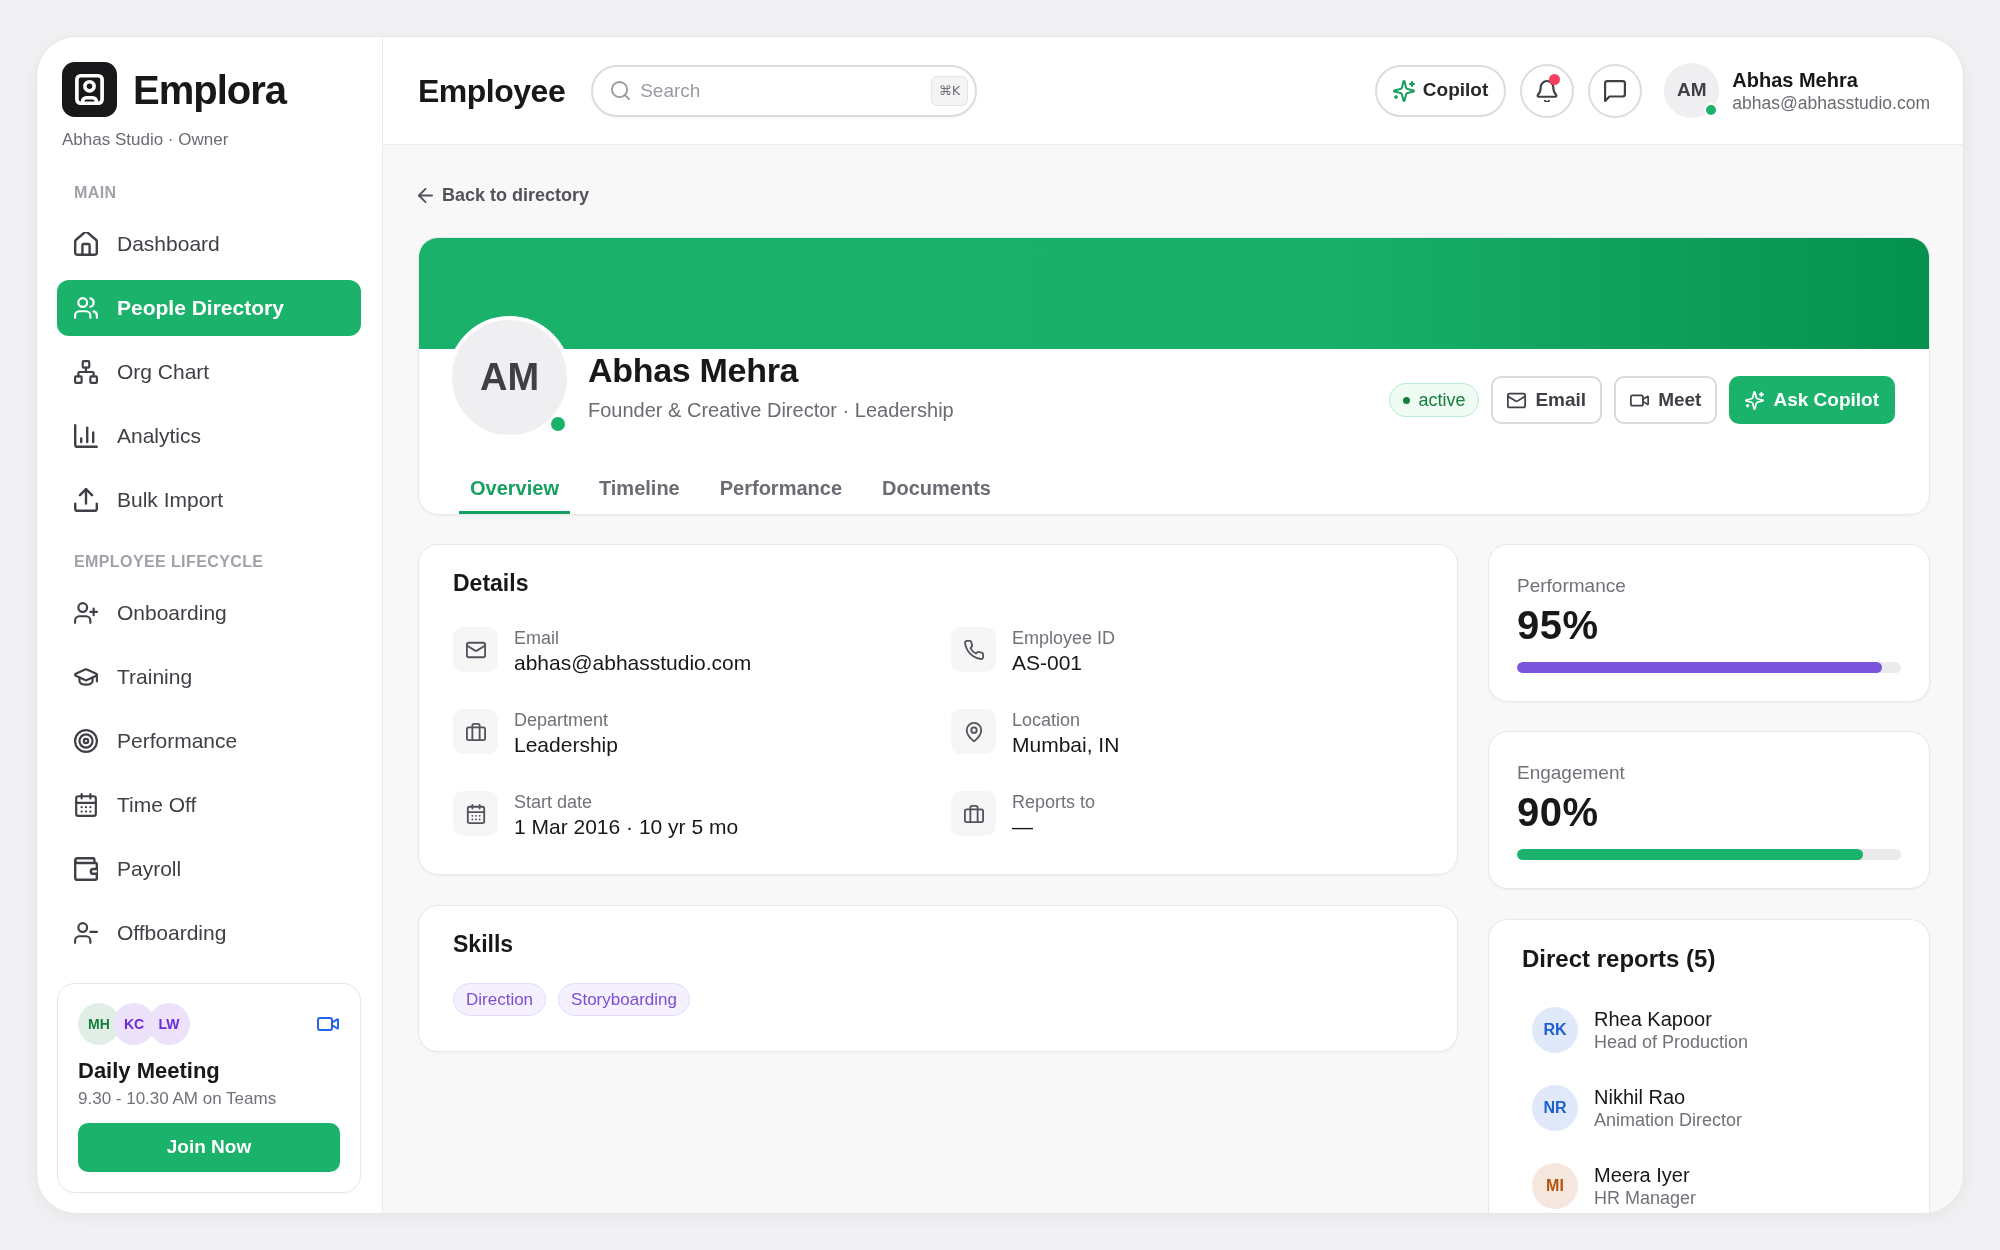 The width and height of the screenshot is (2000, 1250). What do you see at coordinates (209, 436) in the screenshot?
I see `nav-item: Analytics` at bounding box center [209, 436].